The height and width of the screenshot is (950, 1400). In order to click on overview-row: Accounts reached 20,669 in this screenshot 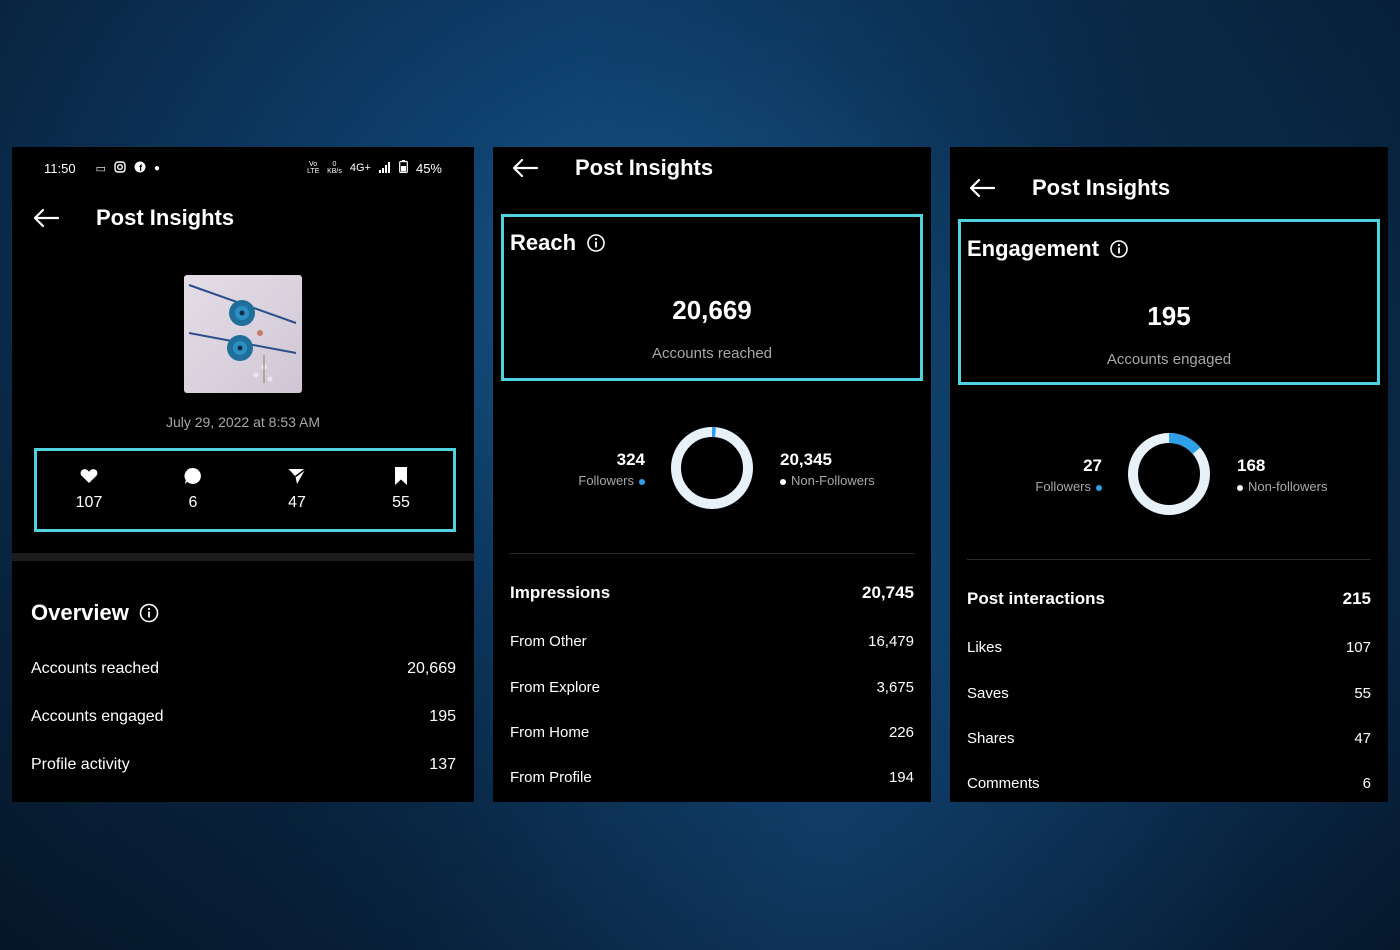, I will do `click(243, 669)`.